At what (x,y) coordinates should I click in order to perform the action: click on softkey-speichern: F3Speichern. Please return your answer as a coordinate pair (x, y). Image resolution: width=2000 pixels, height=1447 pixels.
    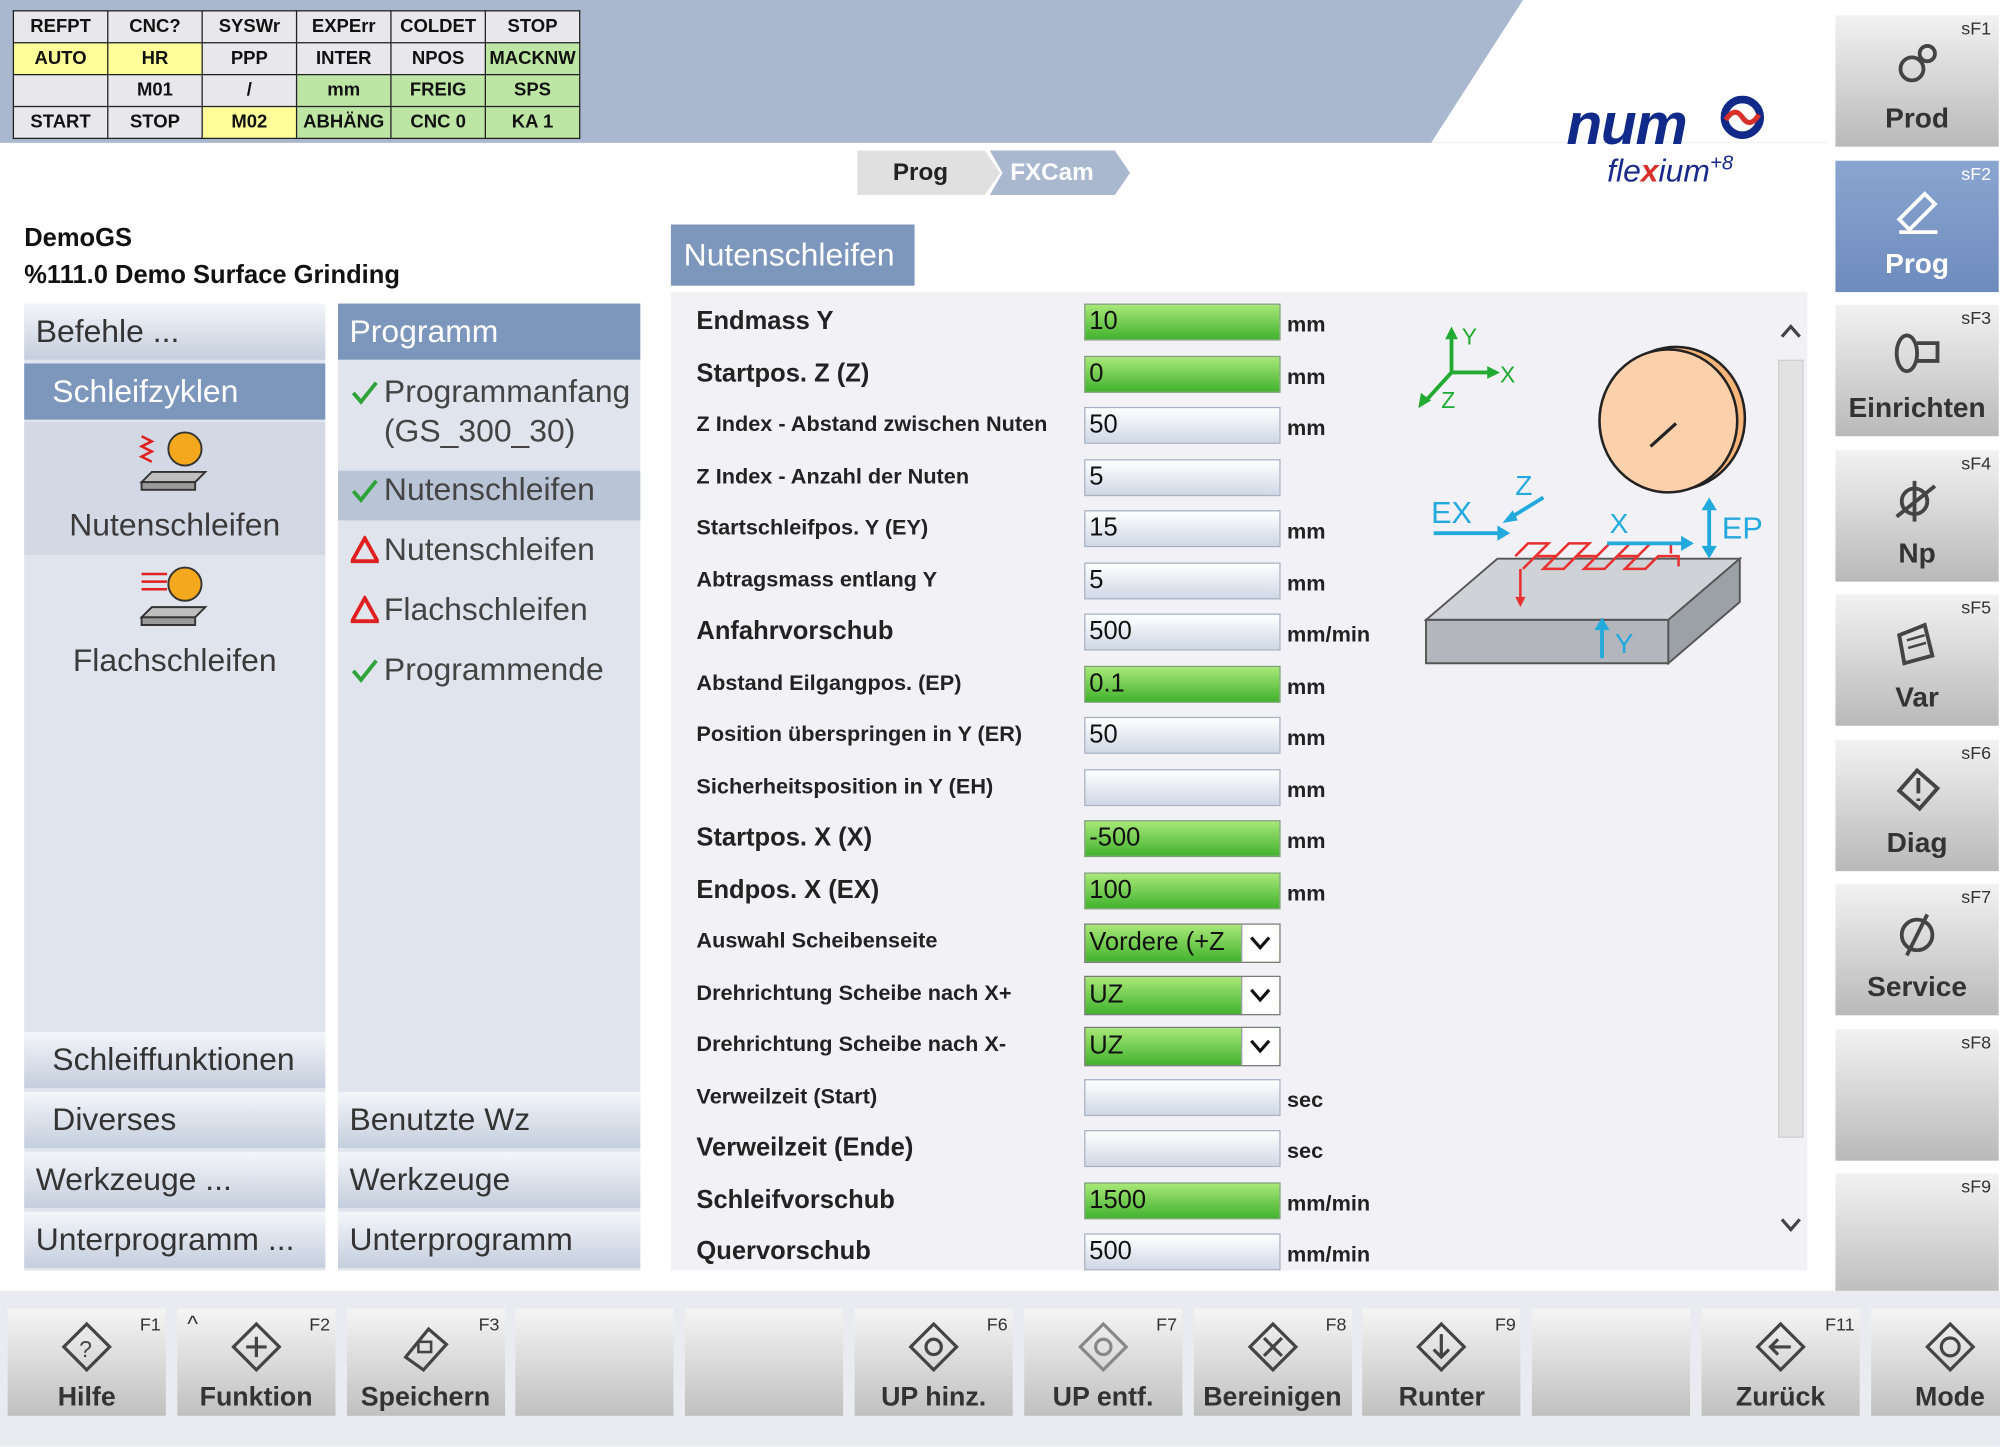
    Looking at the image, I should click on (425, 1362).